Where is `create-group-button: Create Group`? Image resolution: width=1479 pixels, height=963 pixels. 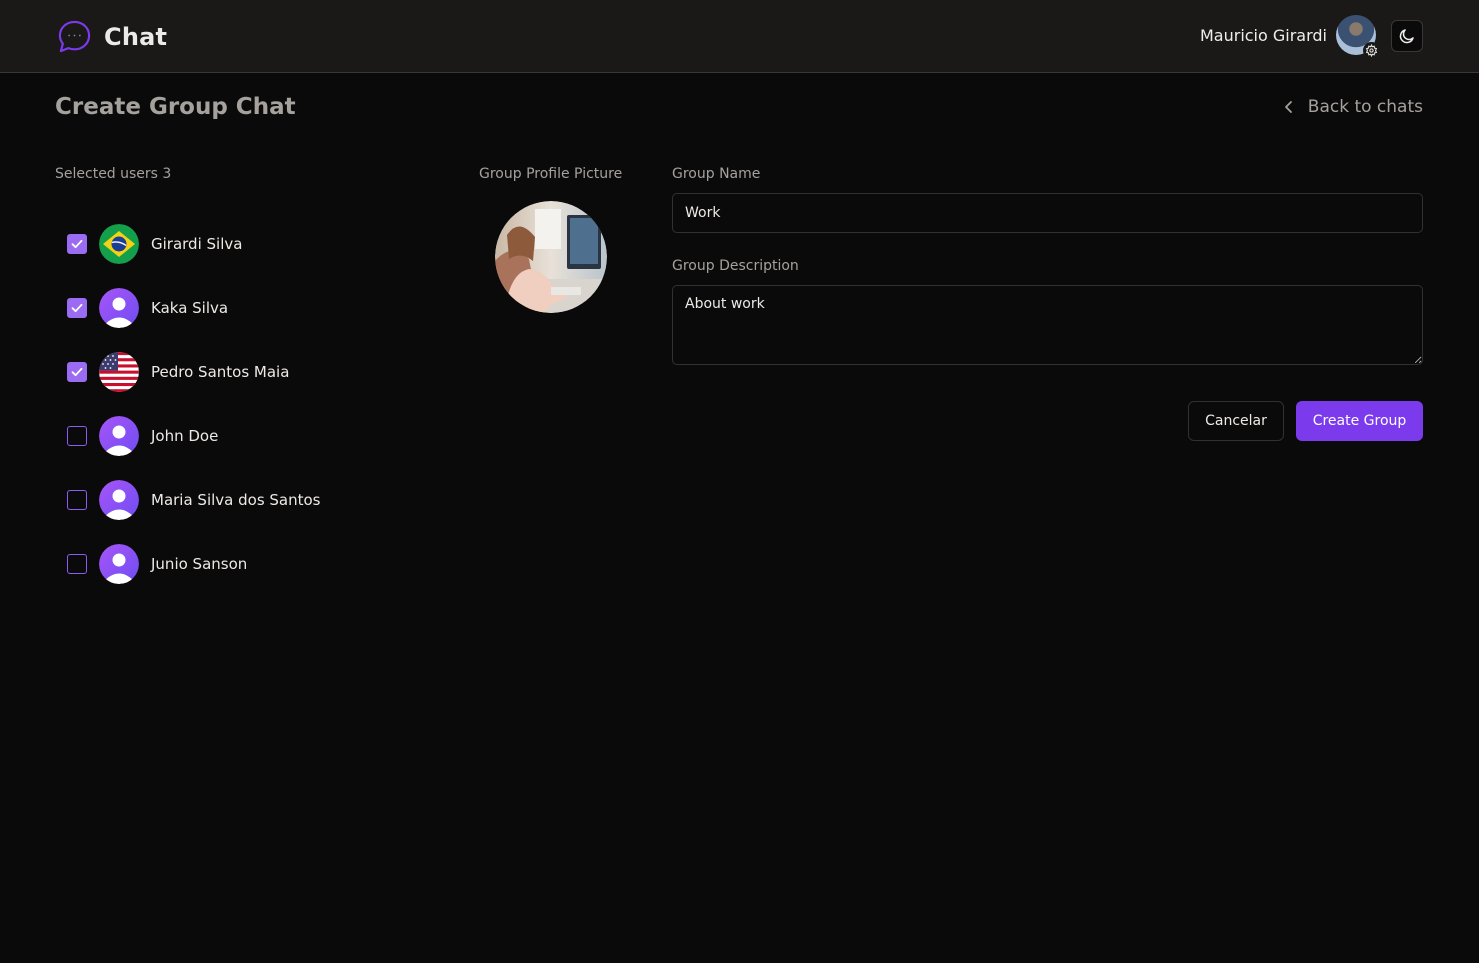 create-group-button: Create Group is located at coordinates (1359, 421).